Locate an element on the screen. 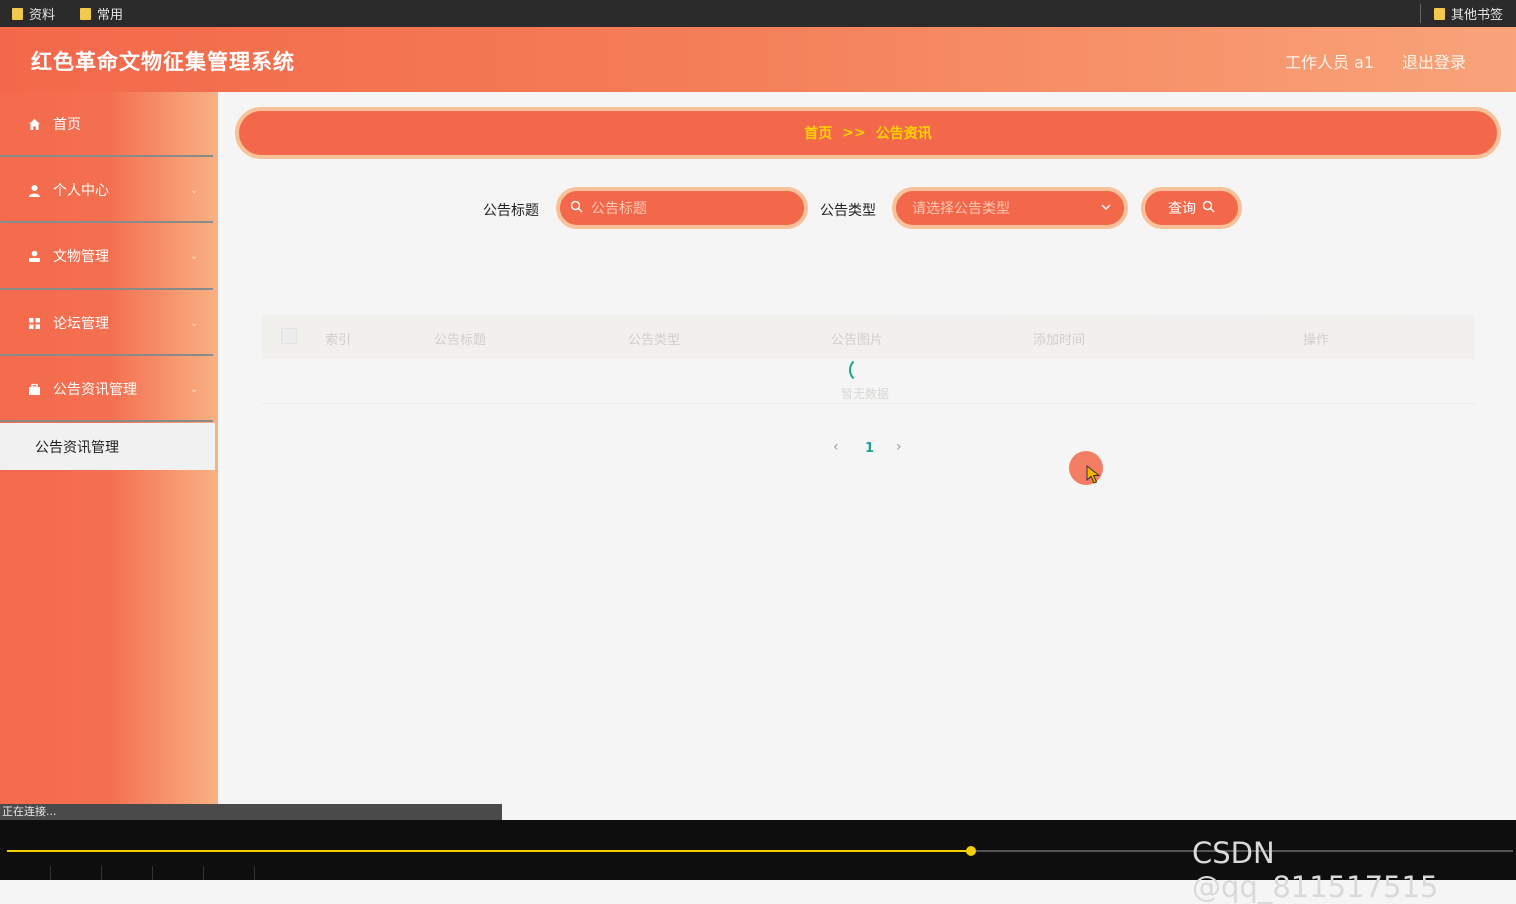 The height and width of the screenshot is (904, 1516). column-header: 公告标题 is located at coordinates (460, 340).